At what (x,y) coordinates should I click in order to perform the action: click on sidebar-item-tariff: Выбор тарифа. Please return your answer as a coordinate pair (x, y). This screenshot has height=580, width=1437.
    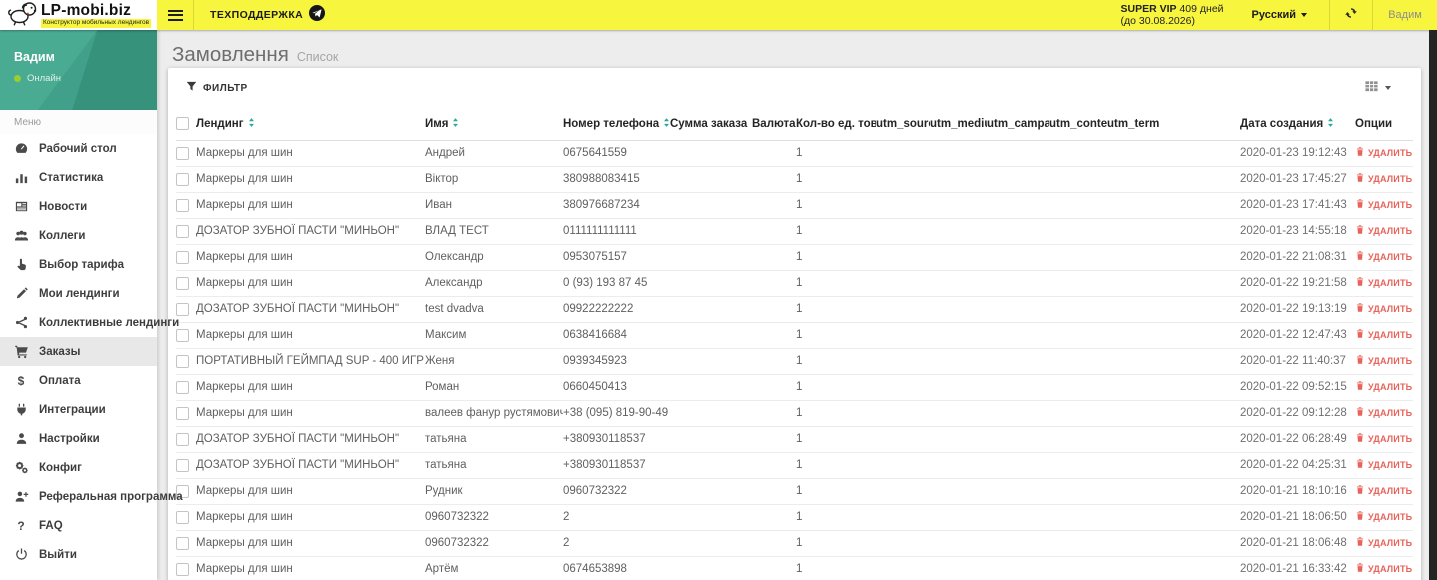
    Looking at the image, I should click on (78, 264).